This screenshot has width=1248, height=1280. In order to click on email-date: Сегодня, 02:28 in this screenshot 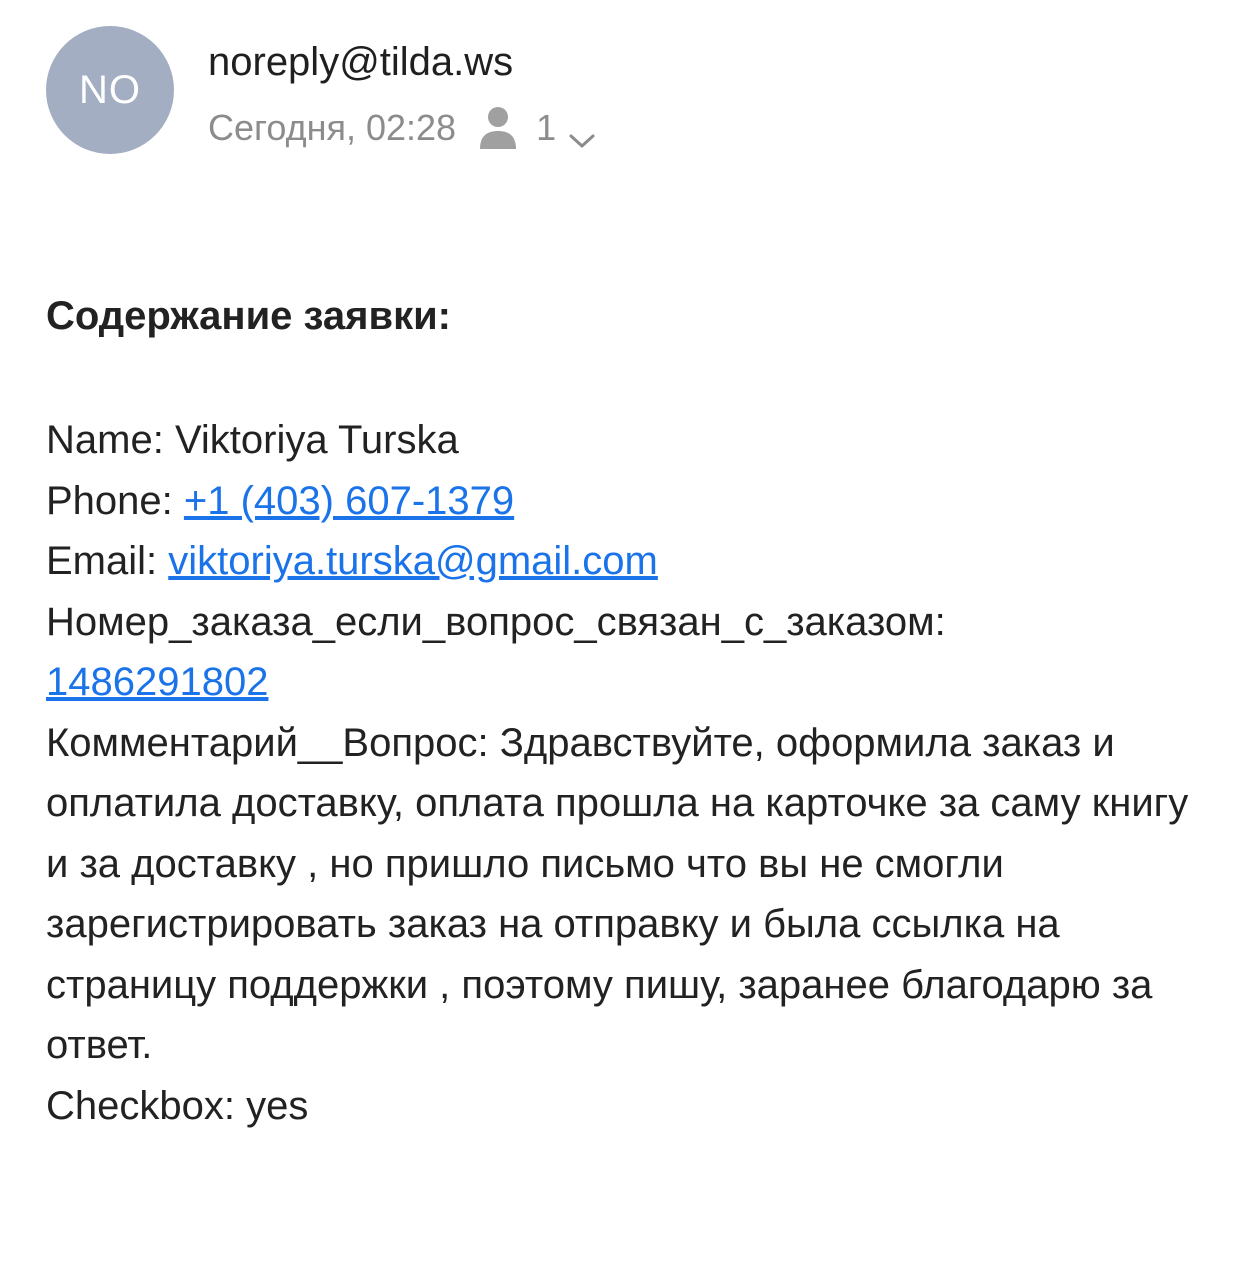, I will do `click(332, 127)`.